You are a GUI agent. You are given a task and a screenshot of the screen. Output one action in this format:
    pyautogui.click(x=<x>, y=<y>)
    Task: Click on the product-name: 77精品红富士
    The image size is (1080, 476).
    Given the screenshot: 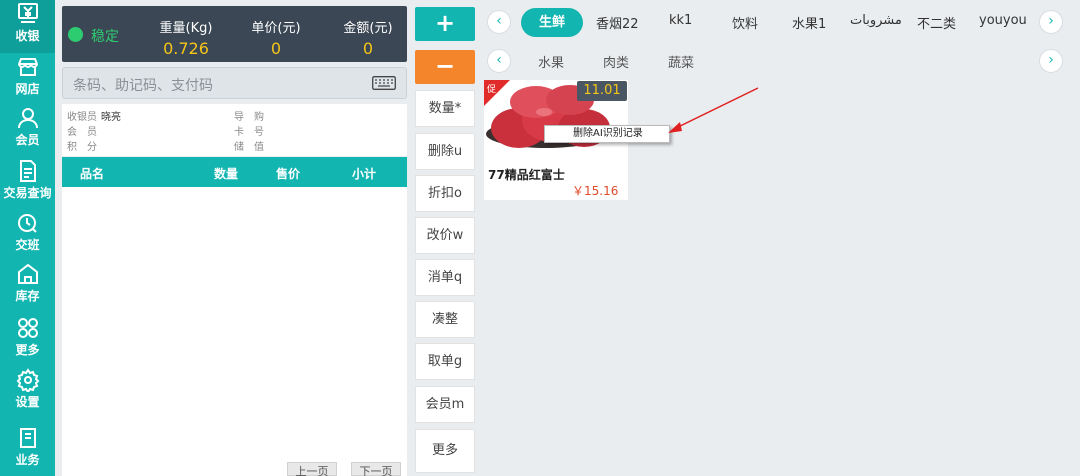 What is the action you would take?
    pyautogui.click(x=526, y=175)
    